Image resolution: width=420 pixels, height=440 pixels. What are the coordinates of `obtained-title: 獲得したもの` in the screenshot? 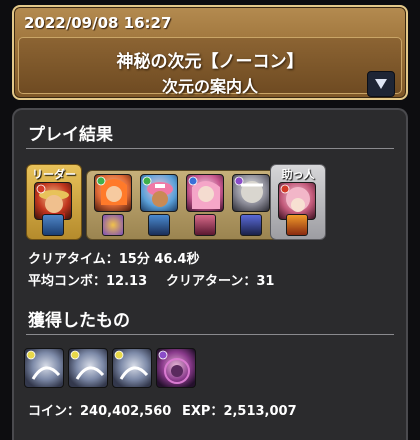 It's located at (79, 321).